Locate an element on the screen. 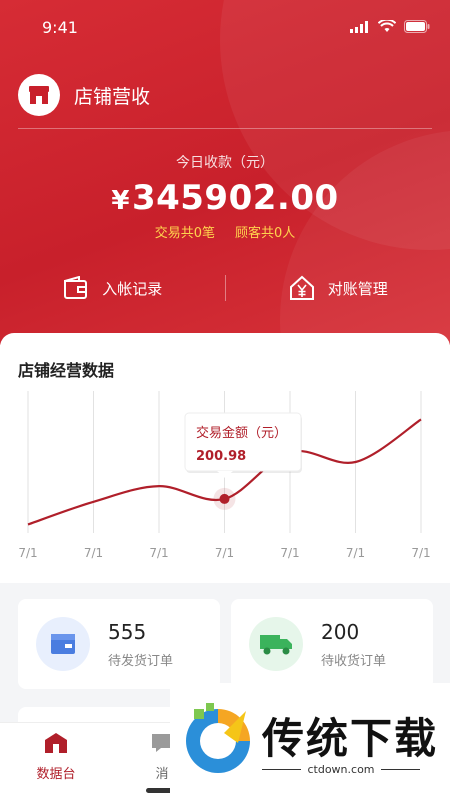 This screenshot has height=800, width=450. wifi-icon is located at coordinates (387, 26).